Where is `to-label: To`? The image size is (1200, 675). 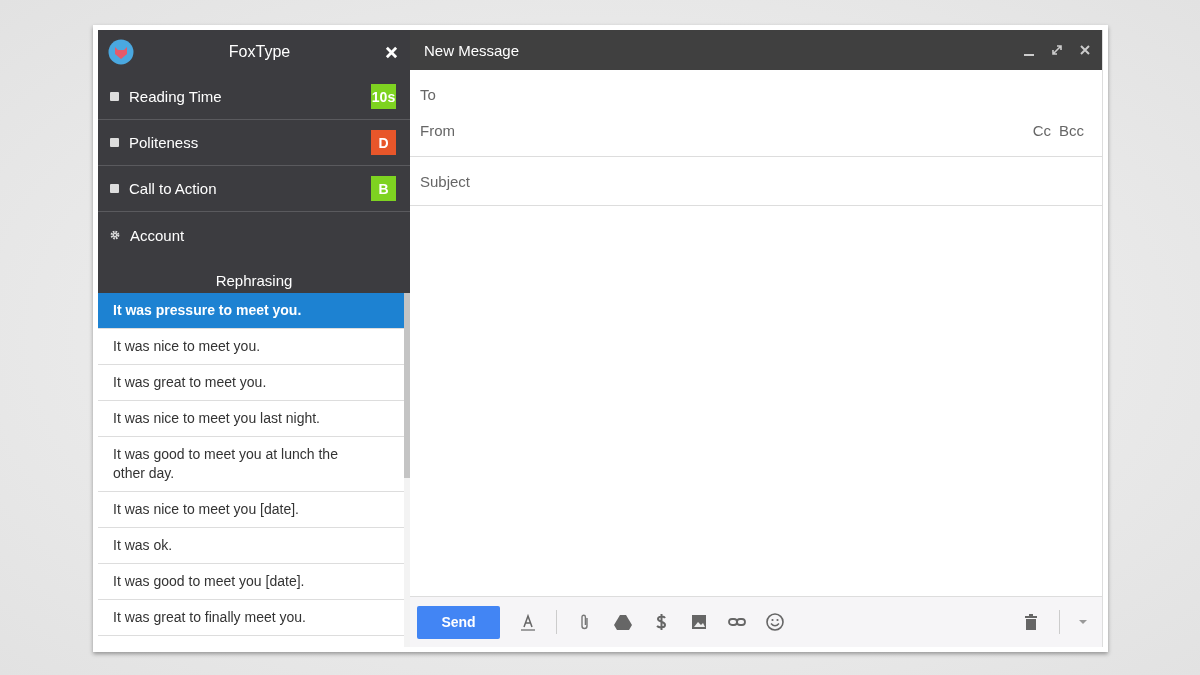 to-label: To is located at coordinates (428, 94).